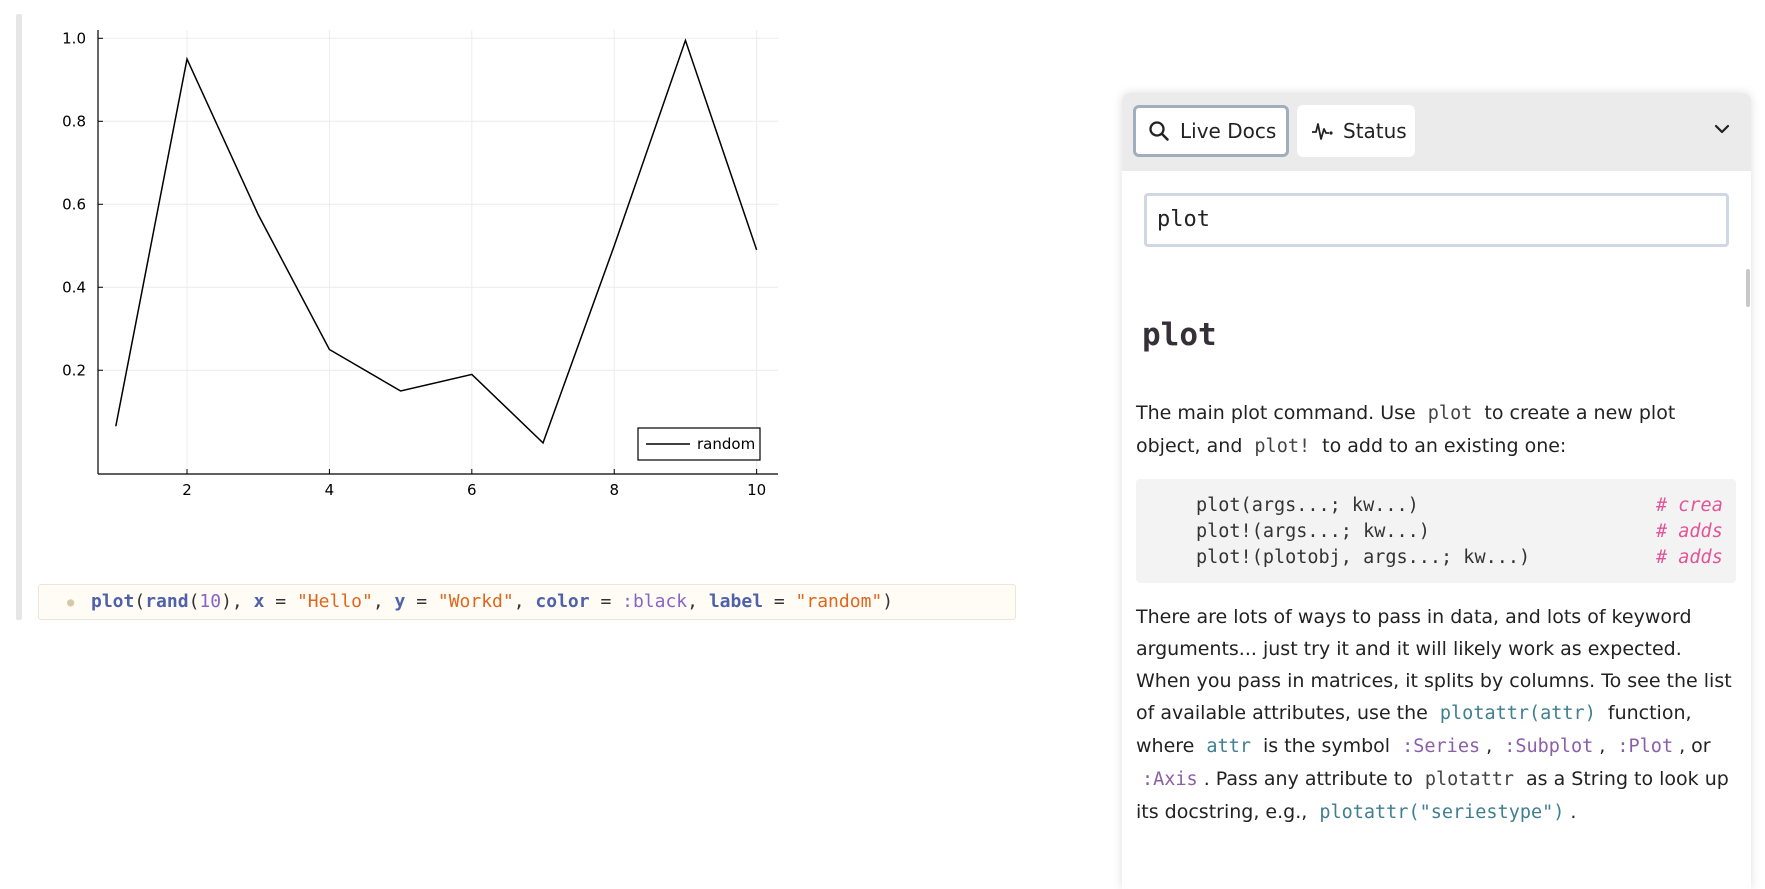  What do you see at coordinates (1375, 131) in the screenshot?
I see `tab-status-label: Status` at bounding box center [1375, 131].